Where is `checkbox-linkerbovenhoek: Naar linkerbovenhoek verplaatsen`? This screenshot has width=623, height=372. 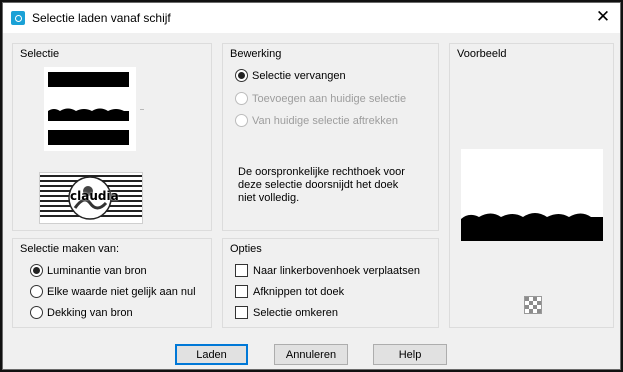 checkbox-linkerbovenhoek: Naar linkerbovenhoek verplaatsen is located at coordinates (327, 270).